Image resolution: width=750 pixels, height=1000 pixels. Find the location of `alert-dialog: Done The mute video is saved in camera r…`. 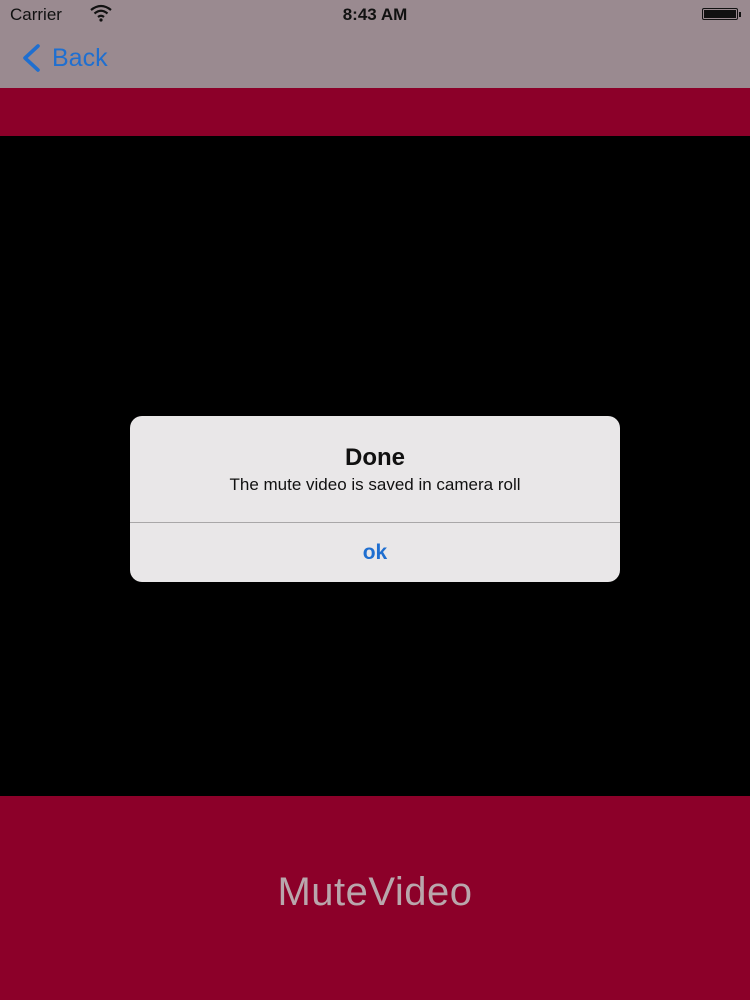

alert-dialog: Done The mute video is saved in camera r… is located at coordinates (375, 499).